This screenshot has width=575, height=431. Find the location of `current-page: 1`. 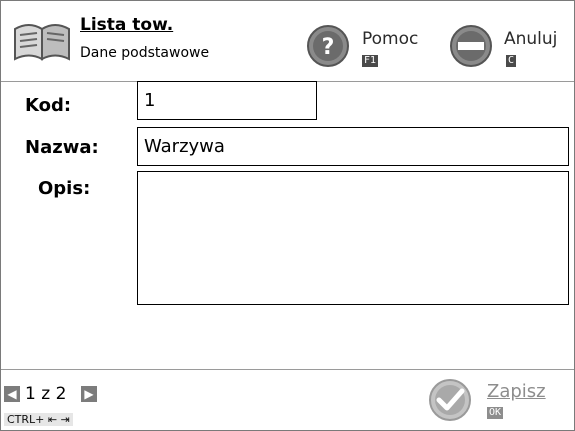

current-page: 1 is located at coordinates (30, 394).